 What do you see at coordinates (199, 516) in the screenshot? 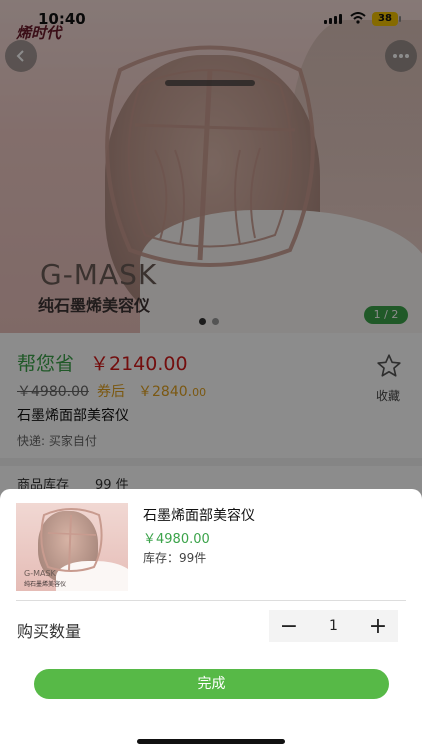
I see `sheet-product-title: 石墨烯面部美容仪` at bounding box center [199, 516].